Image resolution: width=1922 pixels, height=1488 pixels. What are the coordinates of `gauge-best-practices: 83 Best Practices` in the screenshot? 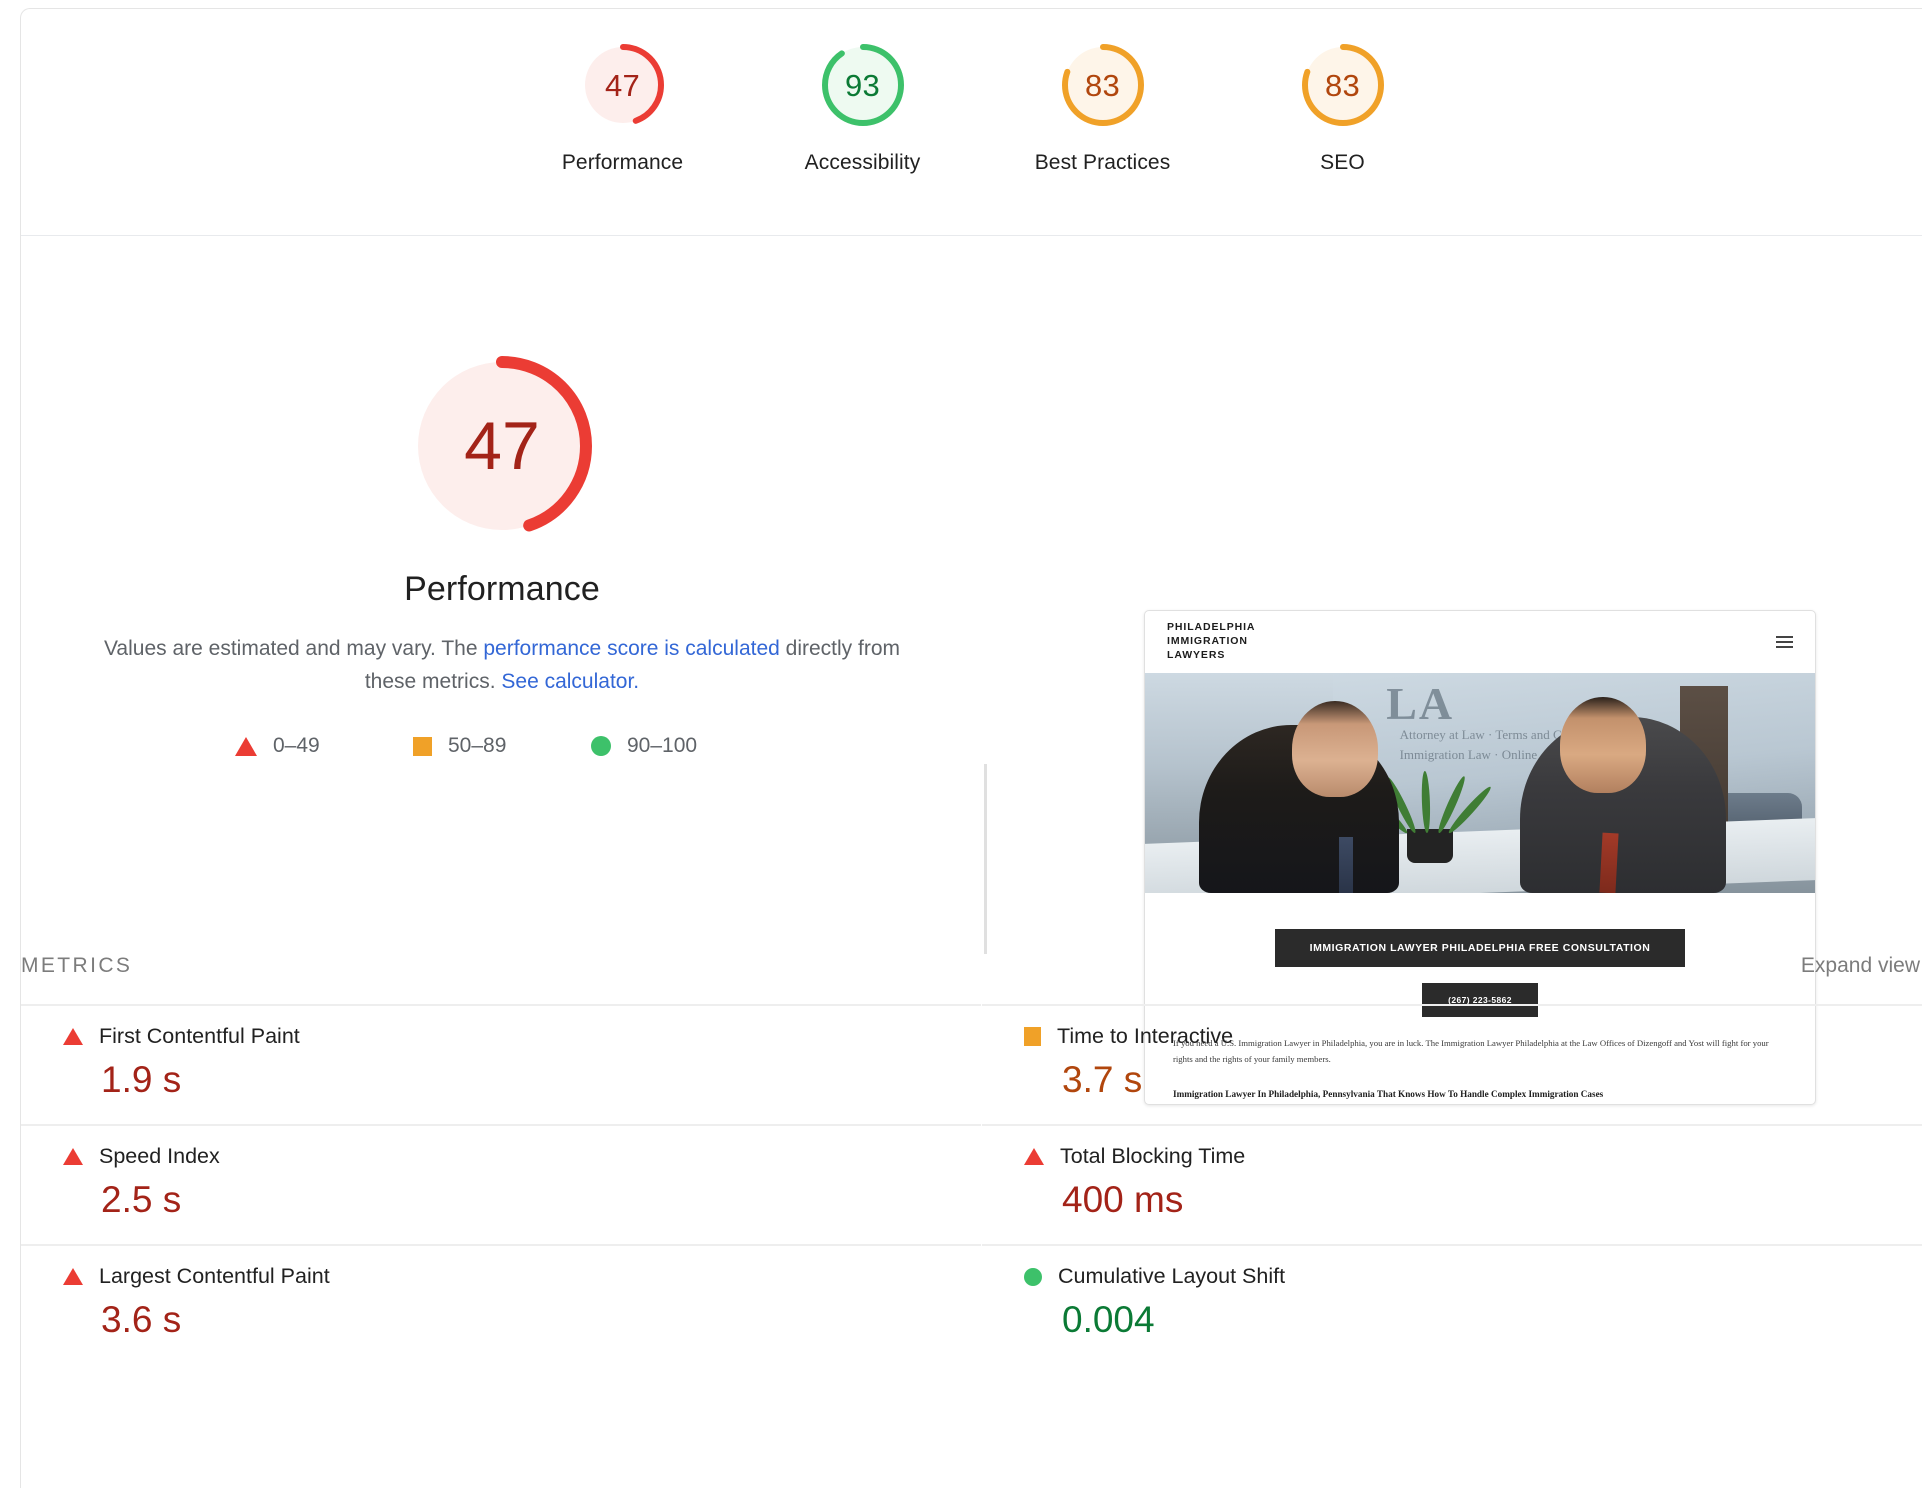 It's located at (1103, 108).